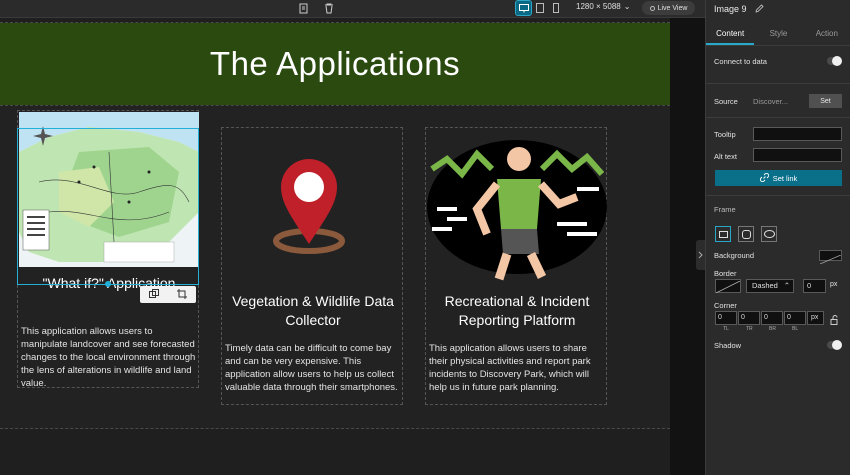 The width and height of the screenshot is (850, 475). I want to click on corner-unit: px, so click(815, 318).